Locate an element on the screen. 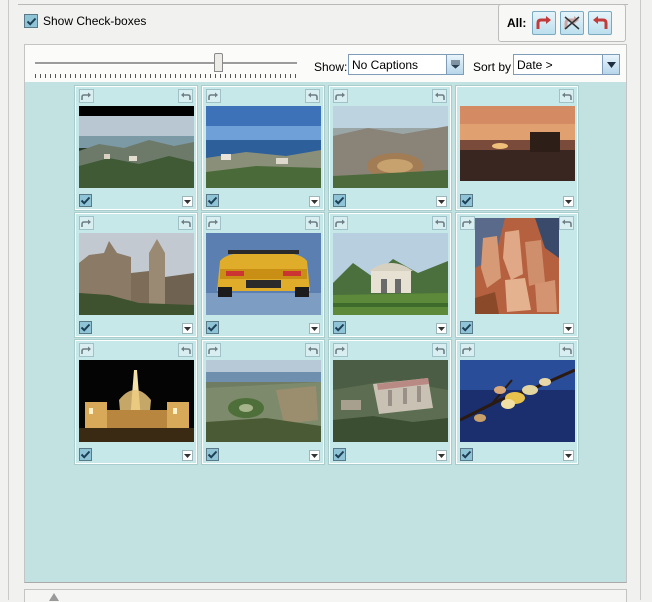 The height and width of the screenshot is (602, 652). all-label: All: is located at coordinates (517, 23).